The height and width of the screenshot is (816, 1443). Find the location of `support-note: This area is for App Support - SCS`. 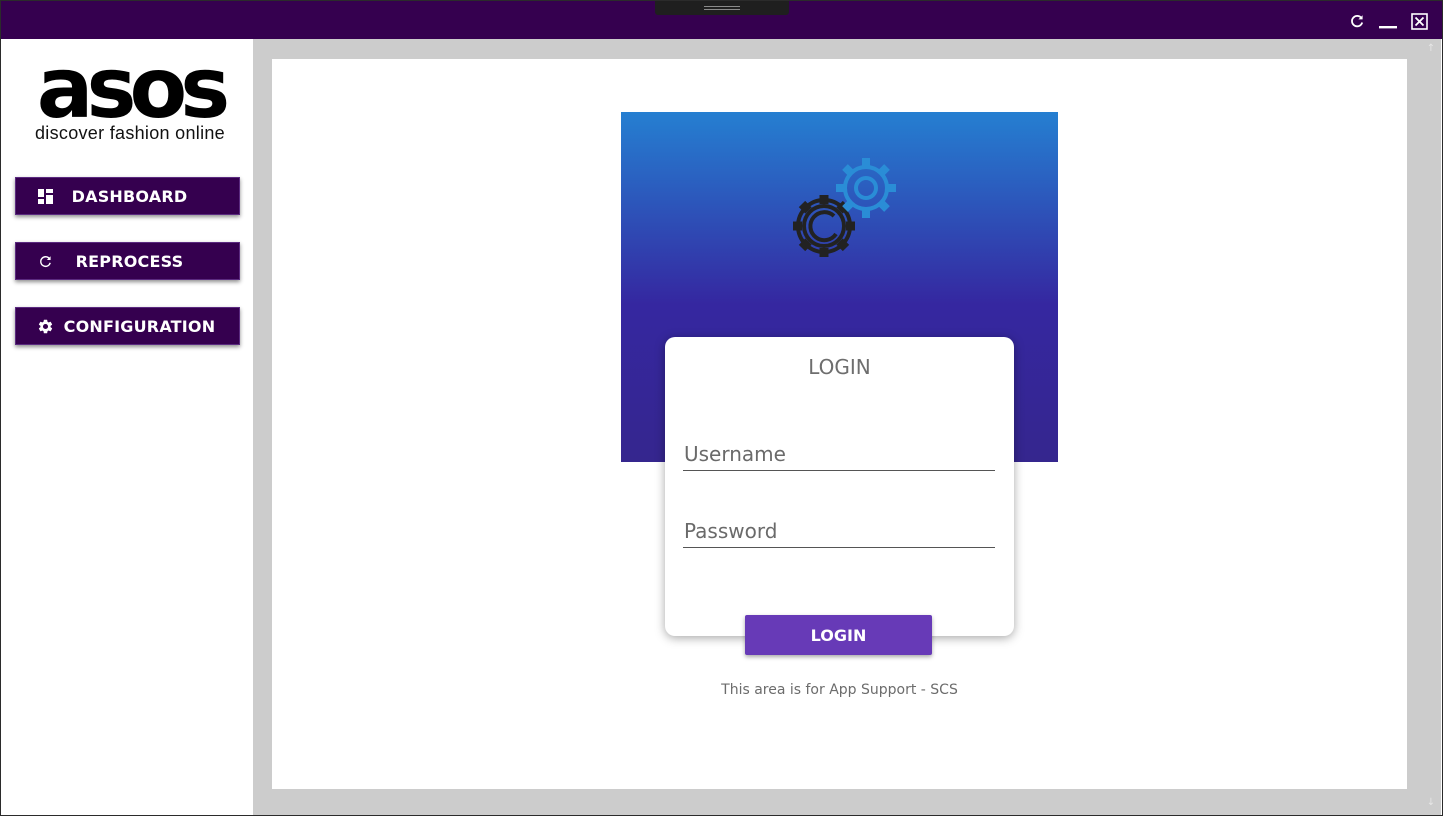

support-note: This area is for App Support - SCS is located at coordinates (839, 690).